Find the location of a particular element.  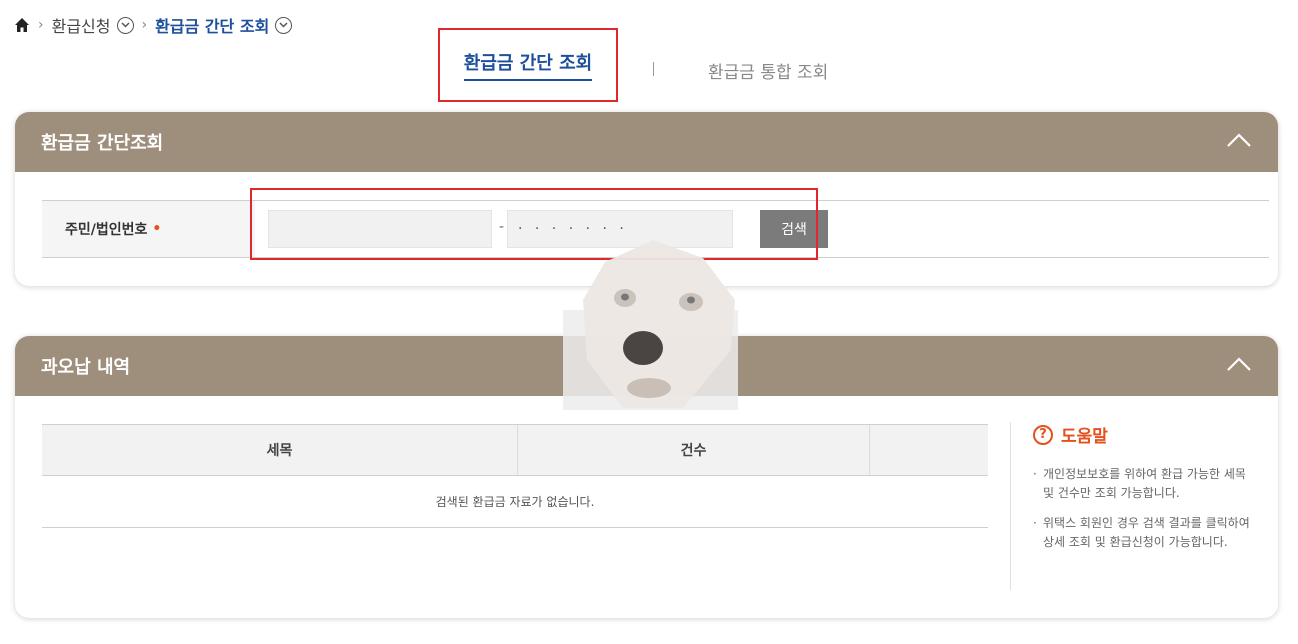

dog-face-image is located at coordinates (650, 325).